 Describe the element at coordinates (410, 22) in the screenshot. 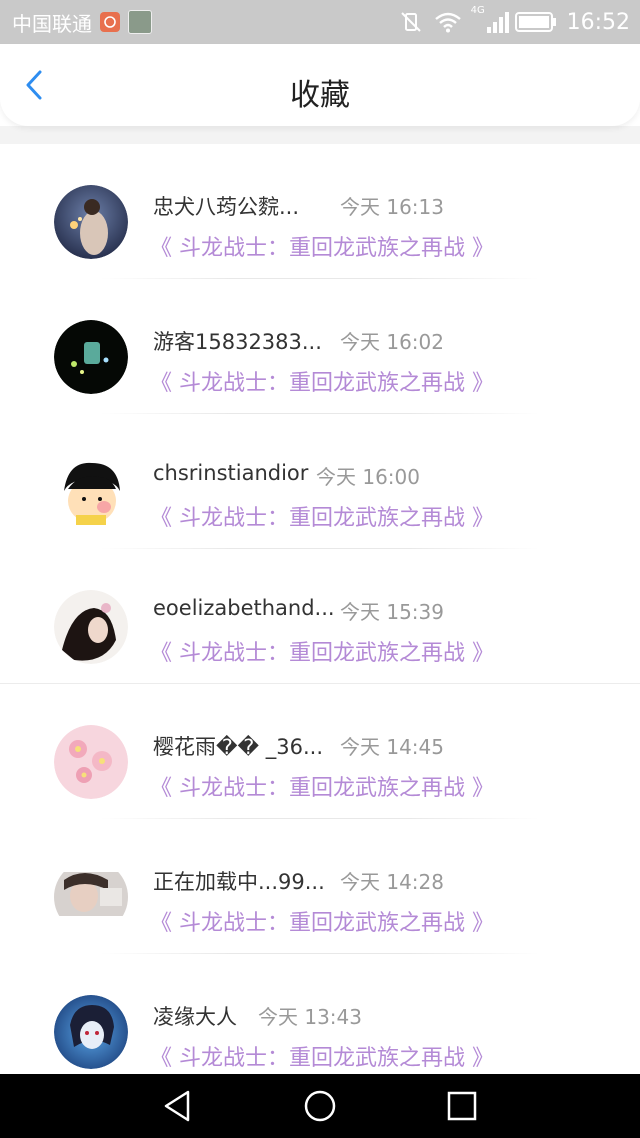

I see `vibrate-off-icon` at that location.